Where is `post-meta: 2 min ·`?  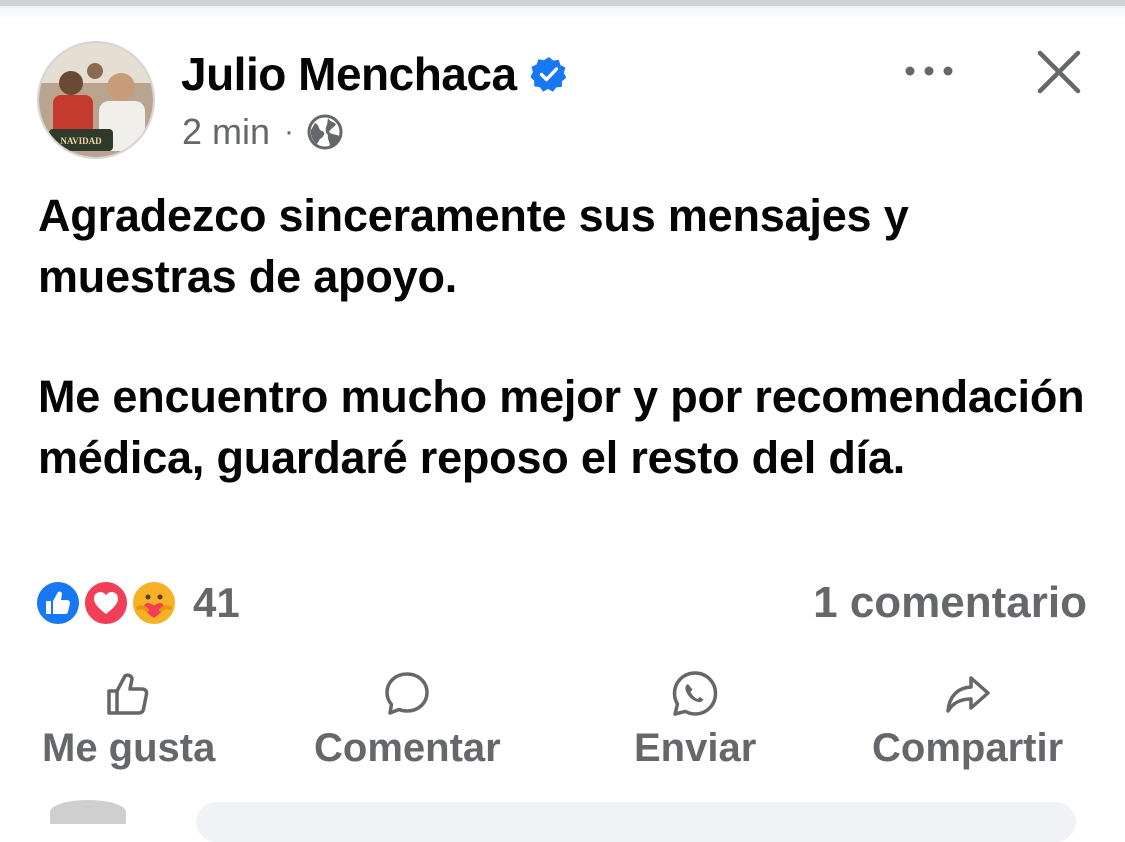
post-meta: 2 min · is located at coordinates (263, 132).